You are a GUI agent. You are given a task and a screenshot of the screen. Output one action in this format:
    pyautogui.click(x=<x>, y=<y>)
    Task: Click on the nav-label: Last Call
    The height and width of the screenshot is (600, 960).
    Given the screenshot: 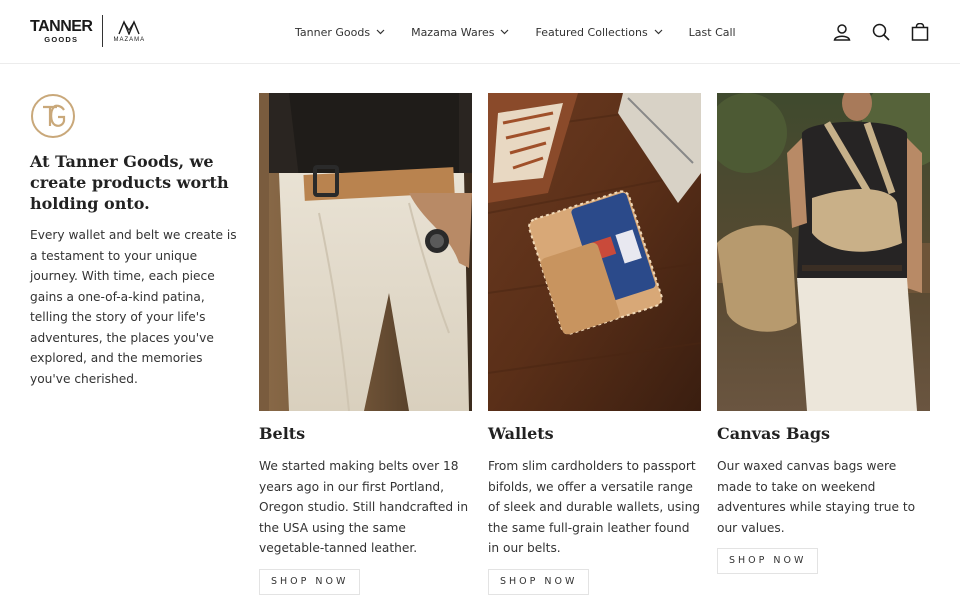 What is the action you would take?
    pyautogui.click(x=712, y=32)
    